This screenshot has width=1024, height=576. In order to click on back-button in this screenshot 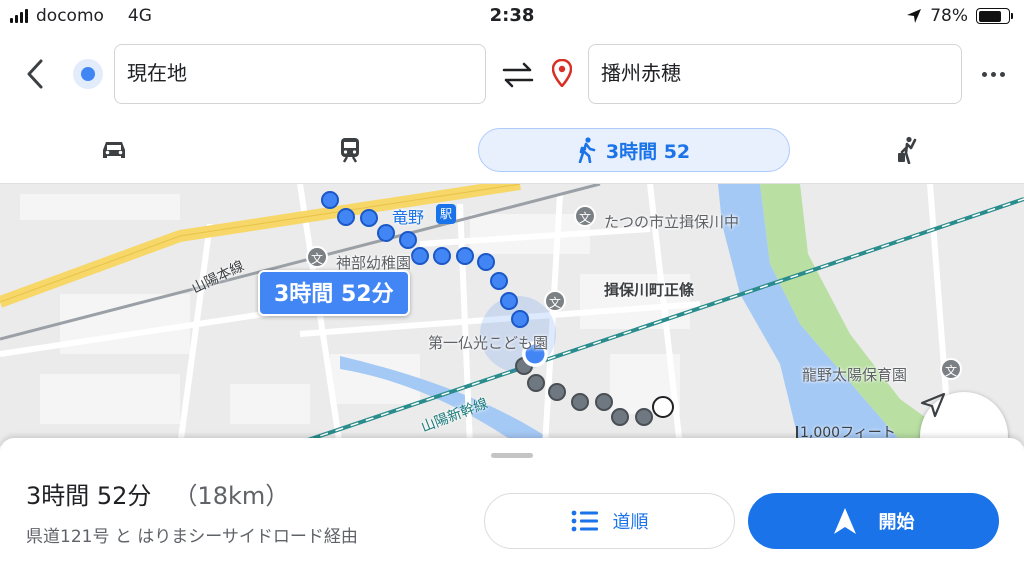, I will do `click(35, 74)`.